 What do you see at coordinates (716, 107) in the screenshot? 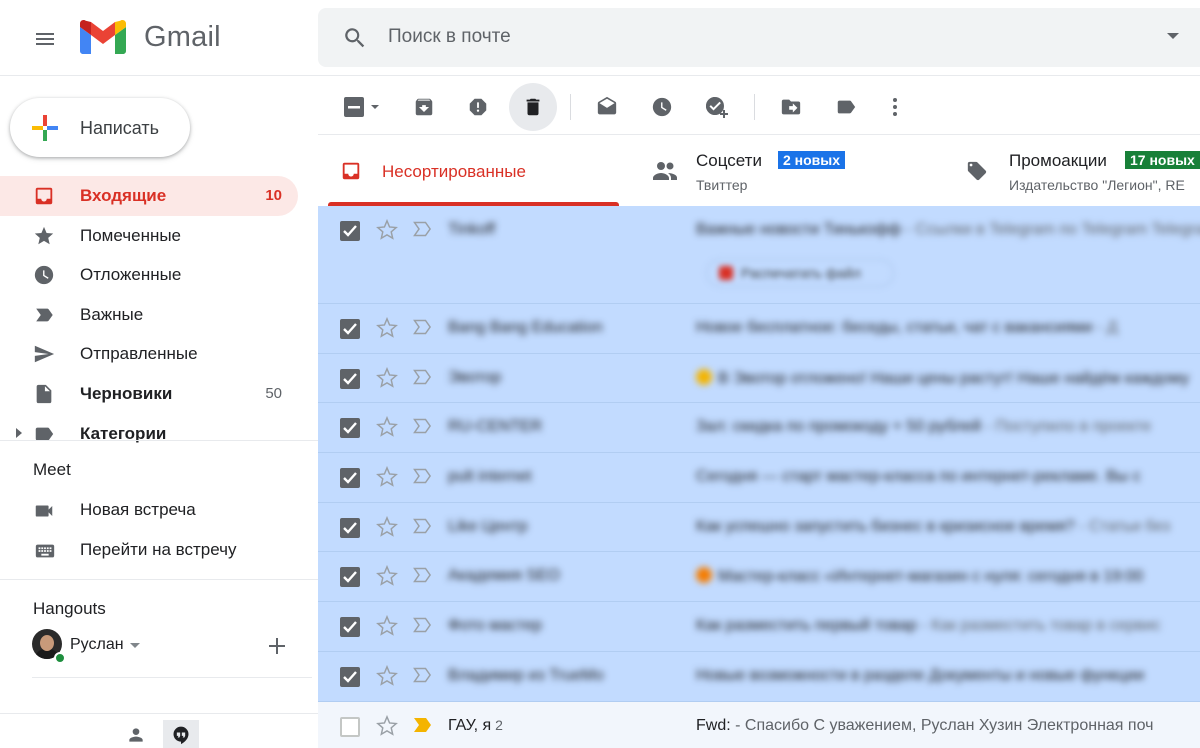
I see `add-to-tasks-button` at bounding box center [716, 107].